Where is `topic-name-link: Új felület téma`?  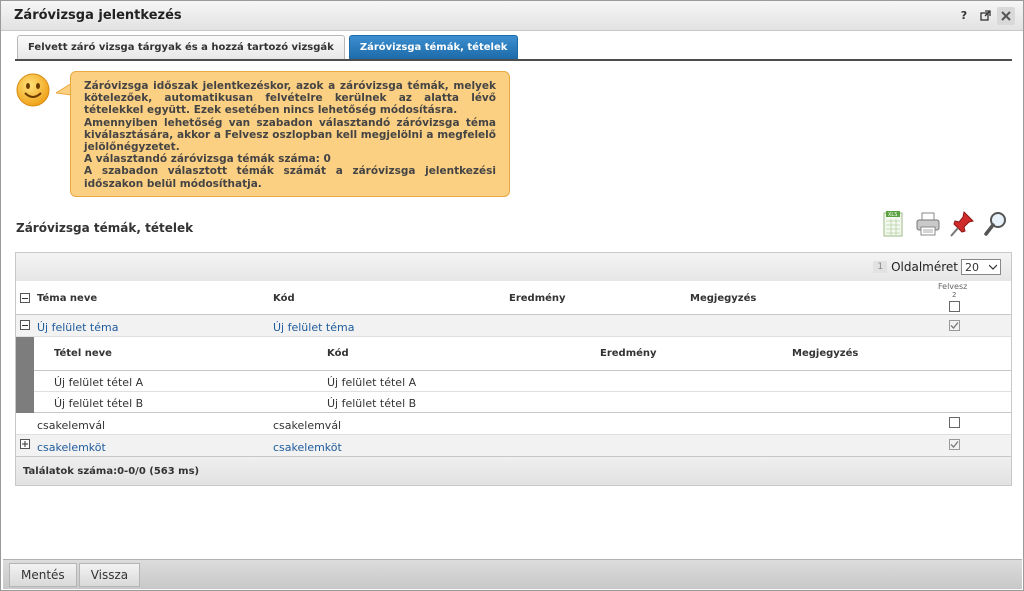
topic-name-link: Új felület téma is located at coordinates (77, 327).